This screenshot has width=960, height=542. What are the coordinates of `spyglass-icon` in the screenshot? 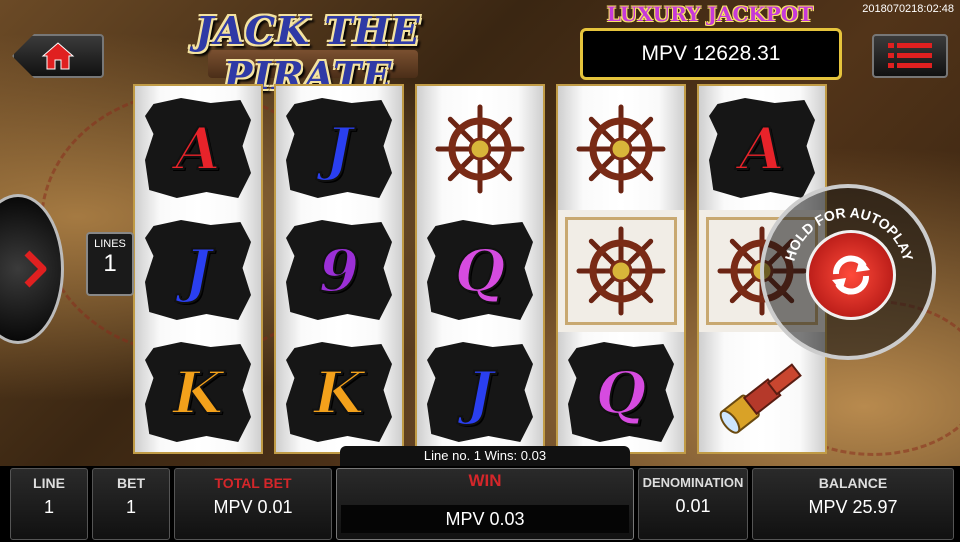 It's located at (760, 398).